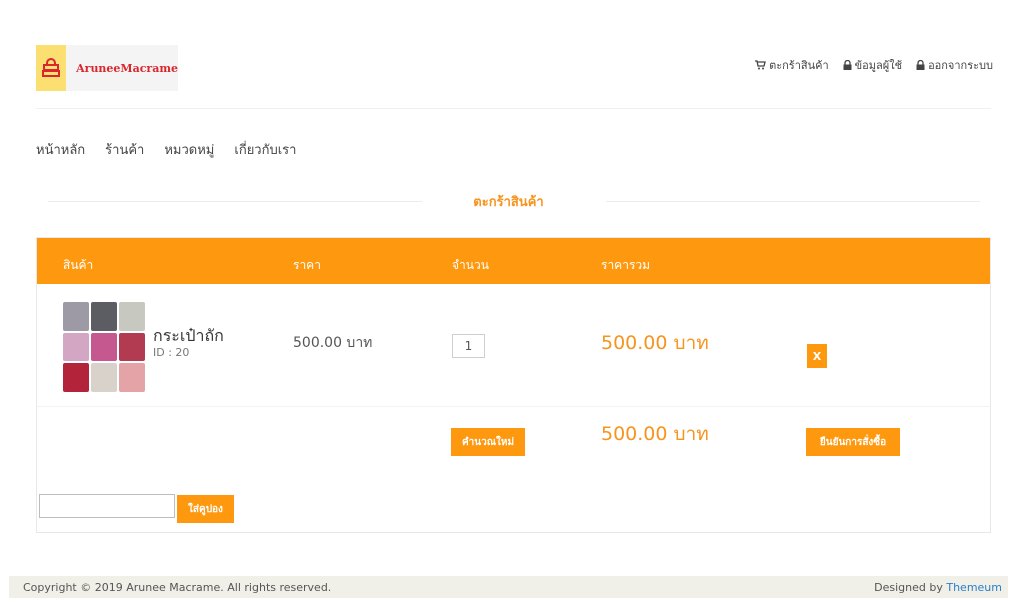  Describe the element at coordinates (78, 265) in the screenshot. I see `header-product: สินค้า` at that location.